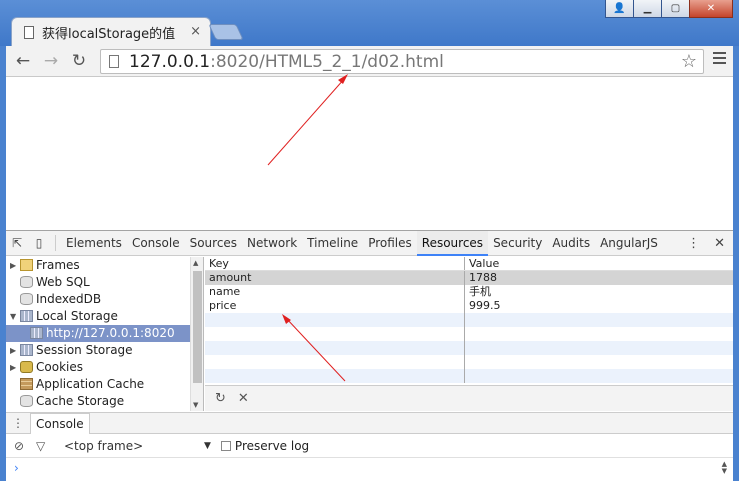 The image size is (739, 482). What do you see at coordinates (26, 367) in the screenshot?
I see `cookie-icon` at bounding box center [26, 367].